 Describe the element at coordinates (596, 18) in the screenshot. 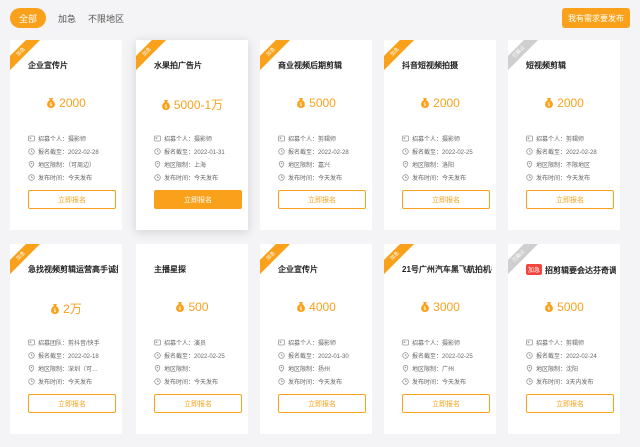

I see `publish-demand-button: 我有需求要发布` at that location.